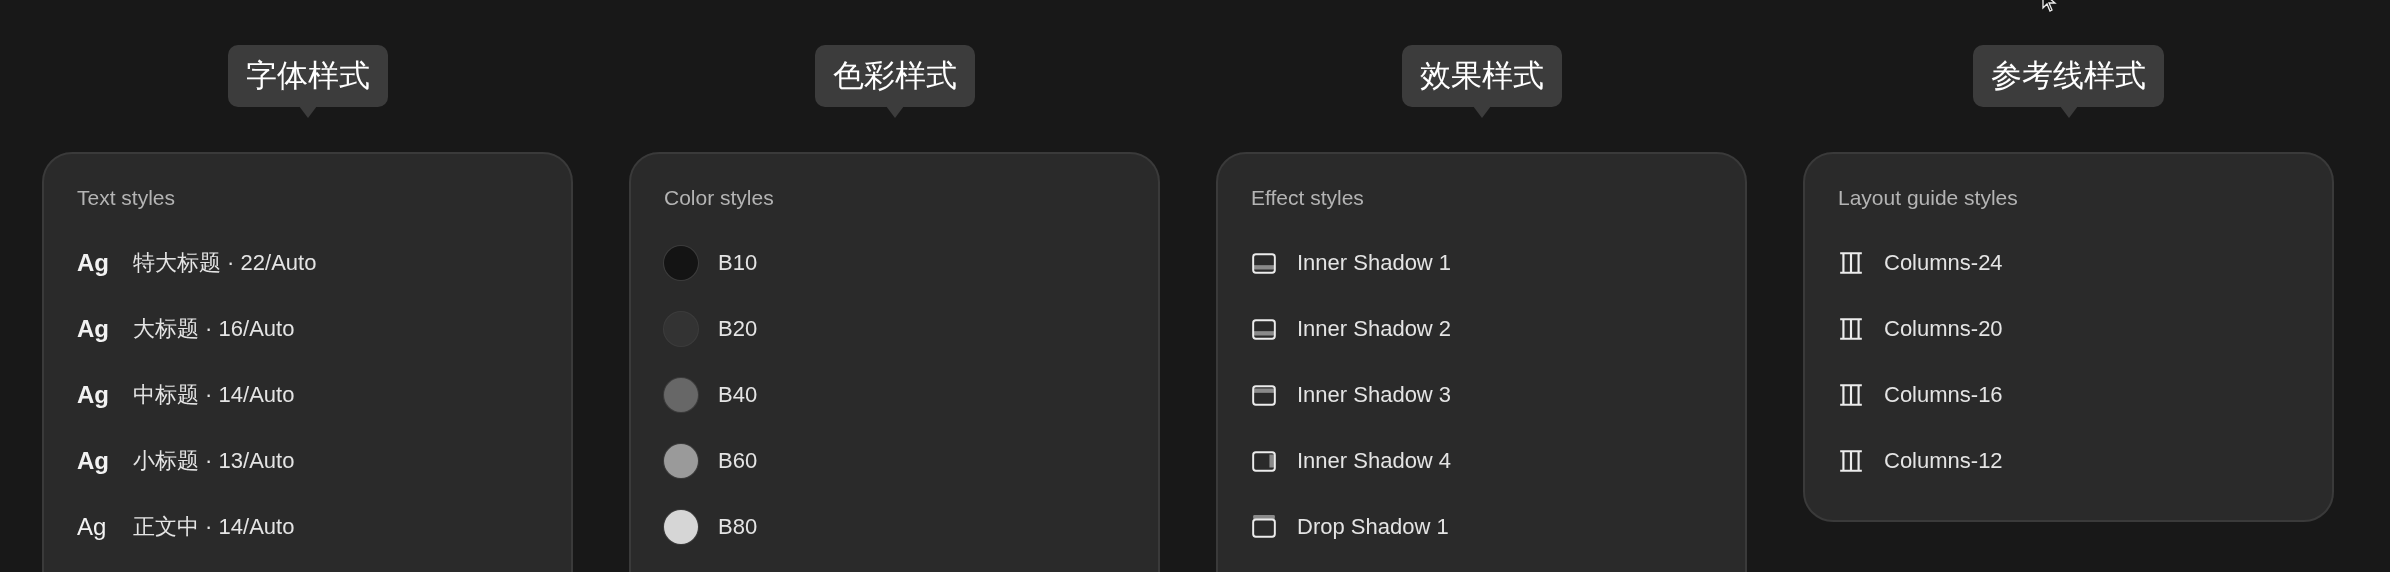 This screenshot has width=2390, height=572. I want to click on style-name: Drop Shadow 1, so click(1373, 527).